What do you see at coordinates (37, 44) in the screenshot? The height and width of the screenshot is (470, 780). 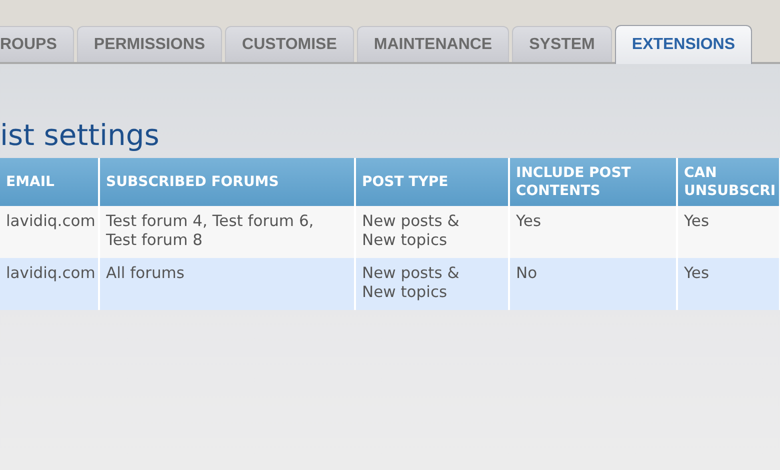 I see `nav-tab: ROUPS` at bounding box center [37, 44].